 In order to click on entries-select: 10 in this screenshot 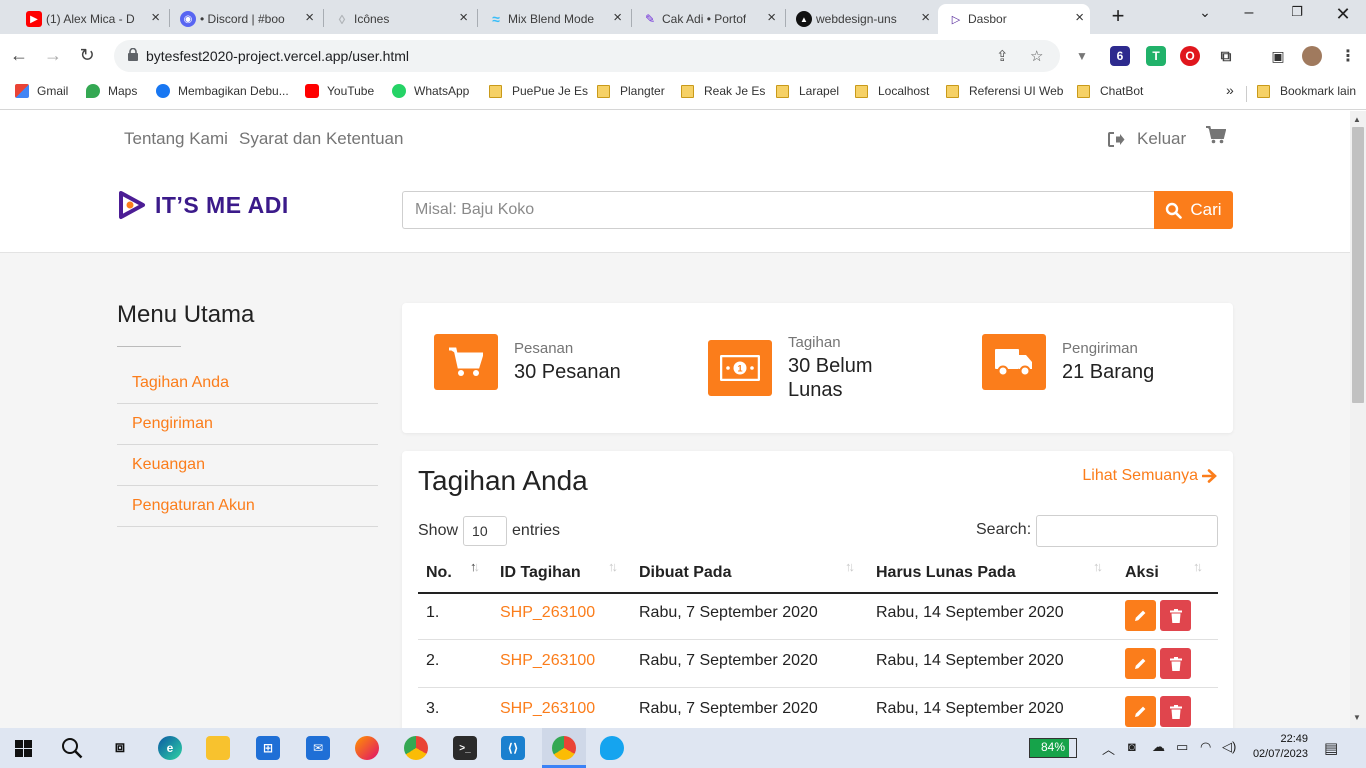, I will do `click(485, 531)`.